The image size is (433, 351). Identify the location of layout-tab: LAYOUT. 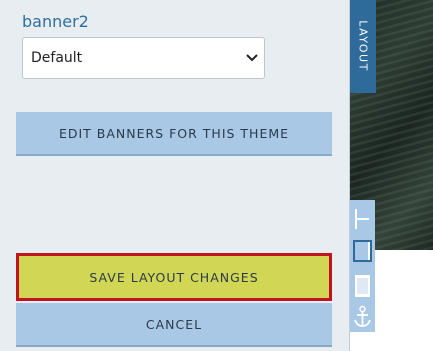
(363, 46).